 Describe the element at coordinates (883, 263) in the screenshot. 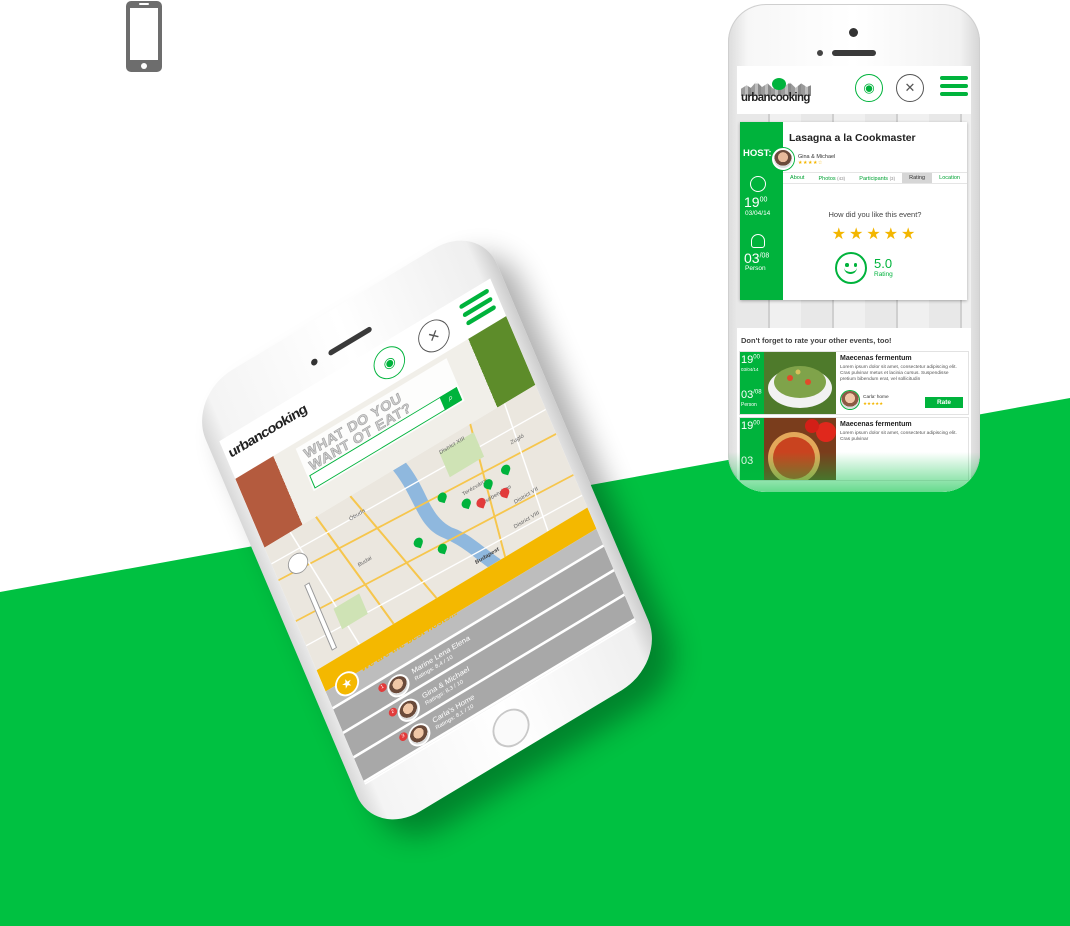

I see `rating-score: 5.0` at that location.